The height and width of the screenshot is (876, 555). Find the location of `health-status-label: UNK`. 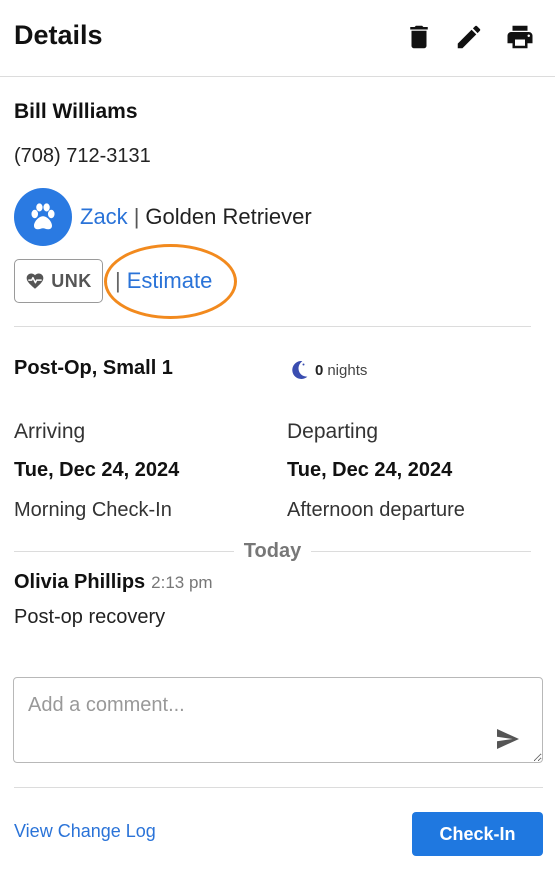

health-status-label: UNK is located at coordinates (71, 280).